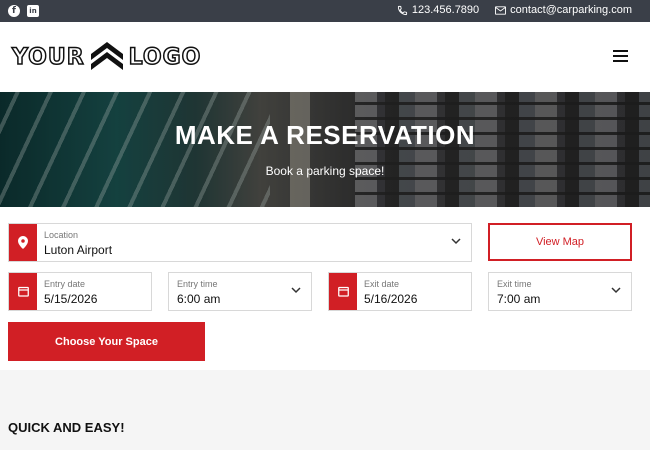  I want to click on entry-time-select: Entry time 6:00 am, so click(240, 291).